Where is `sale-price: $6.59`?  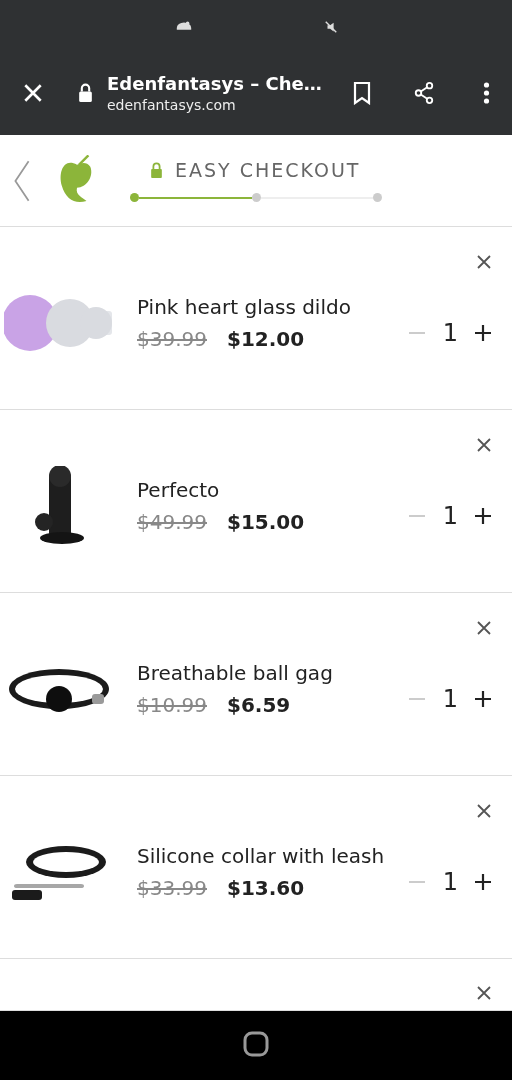 sale-price: $6.59 is located at coordinates (259, 705).